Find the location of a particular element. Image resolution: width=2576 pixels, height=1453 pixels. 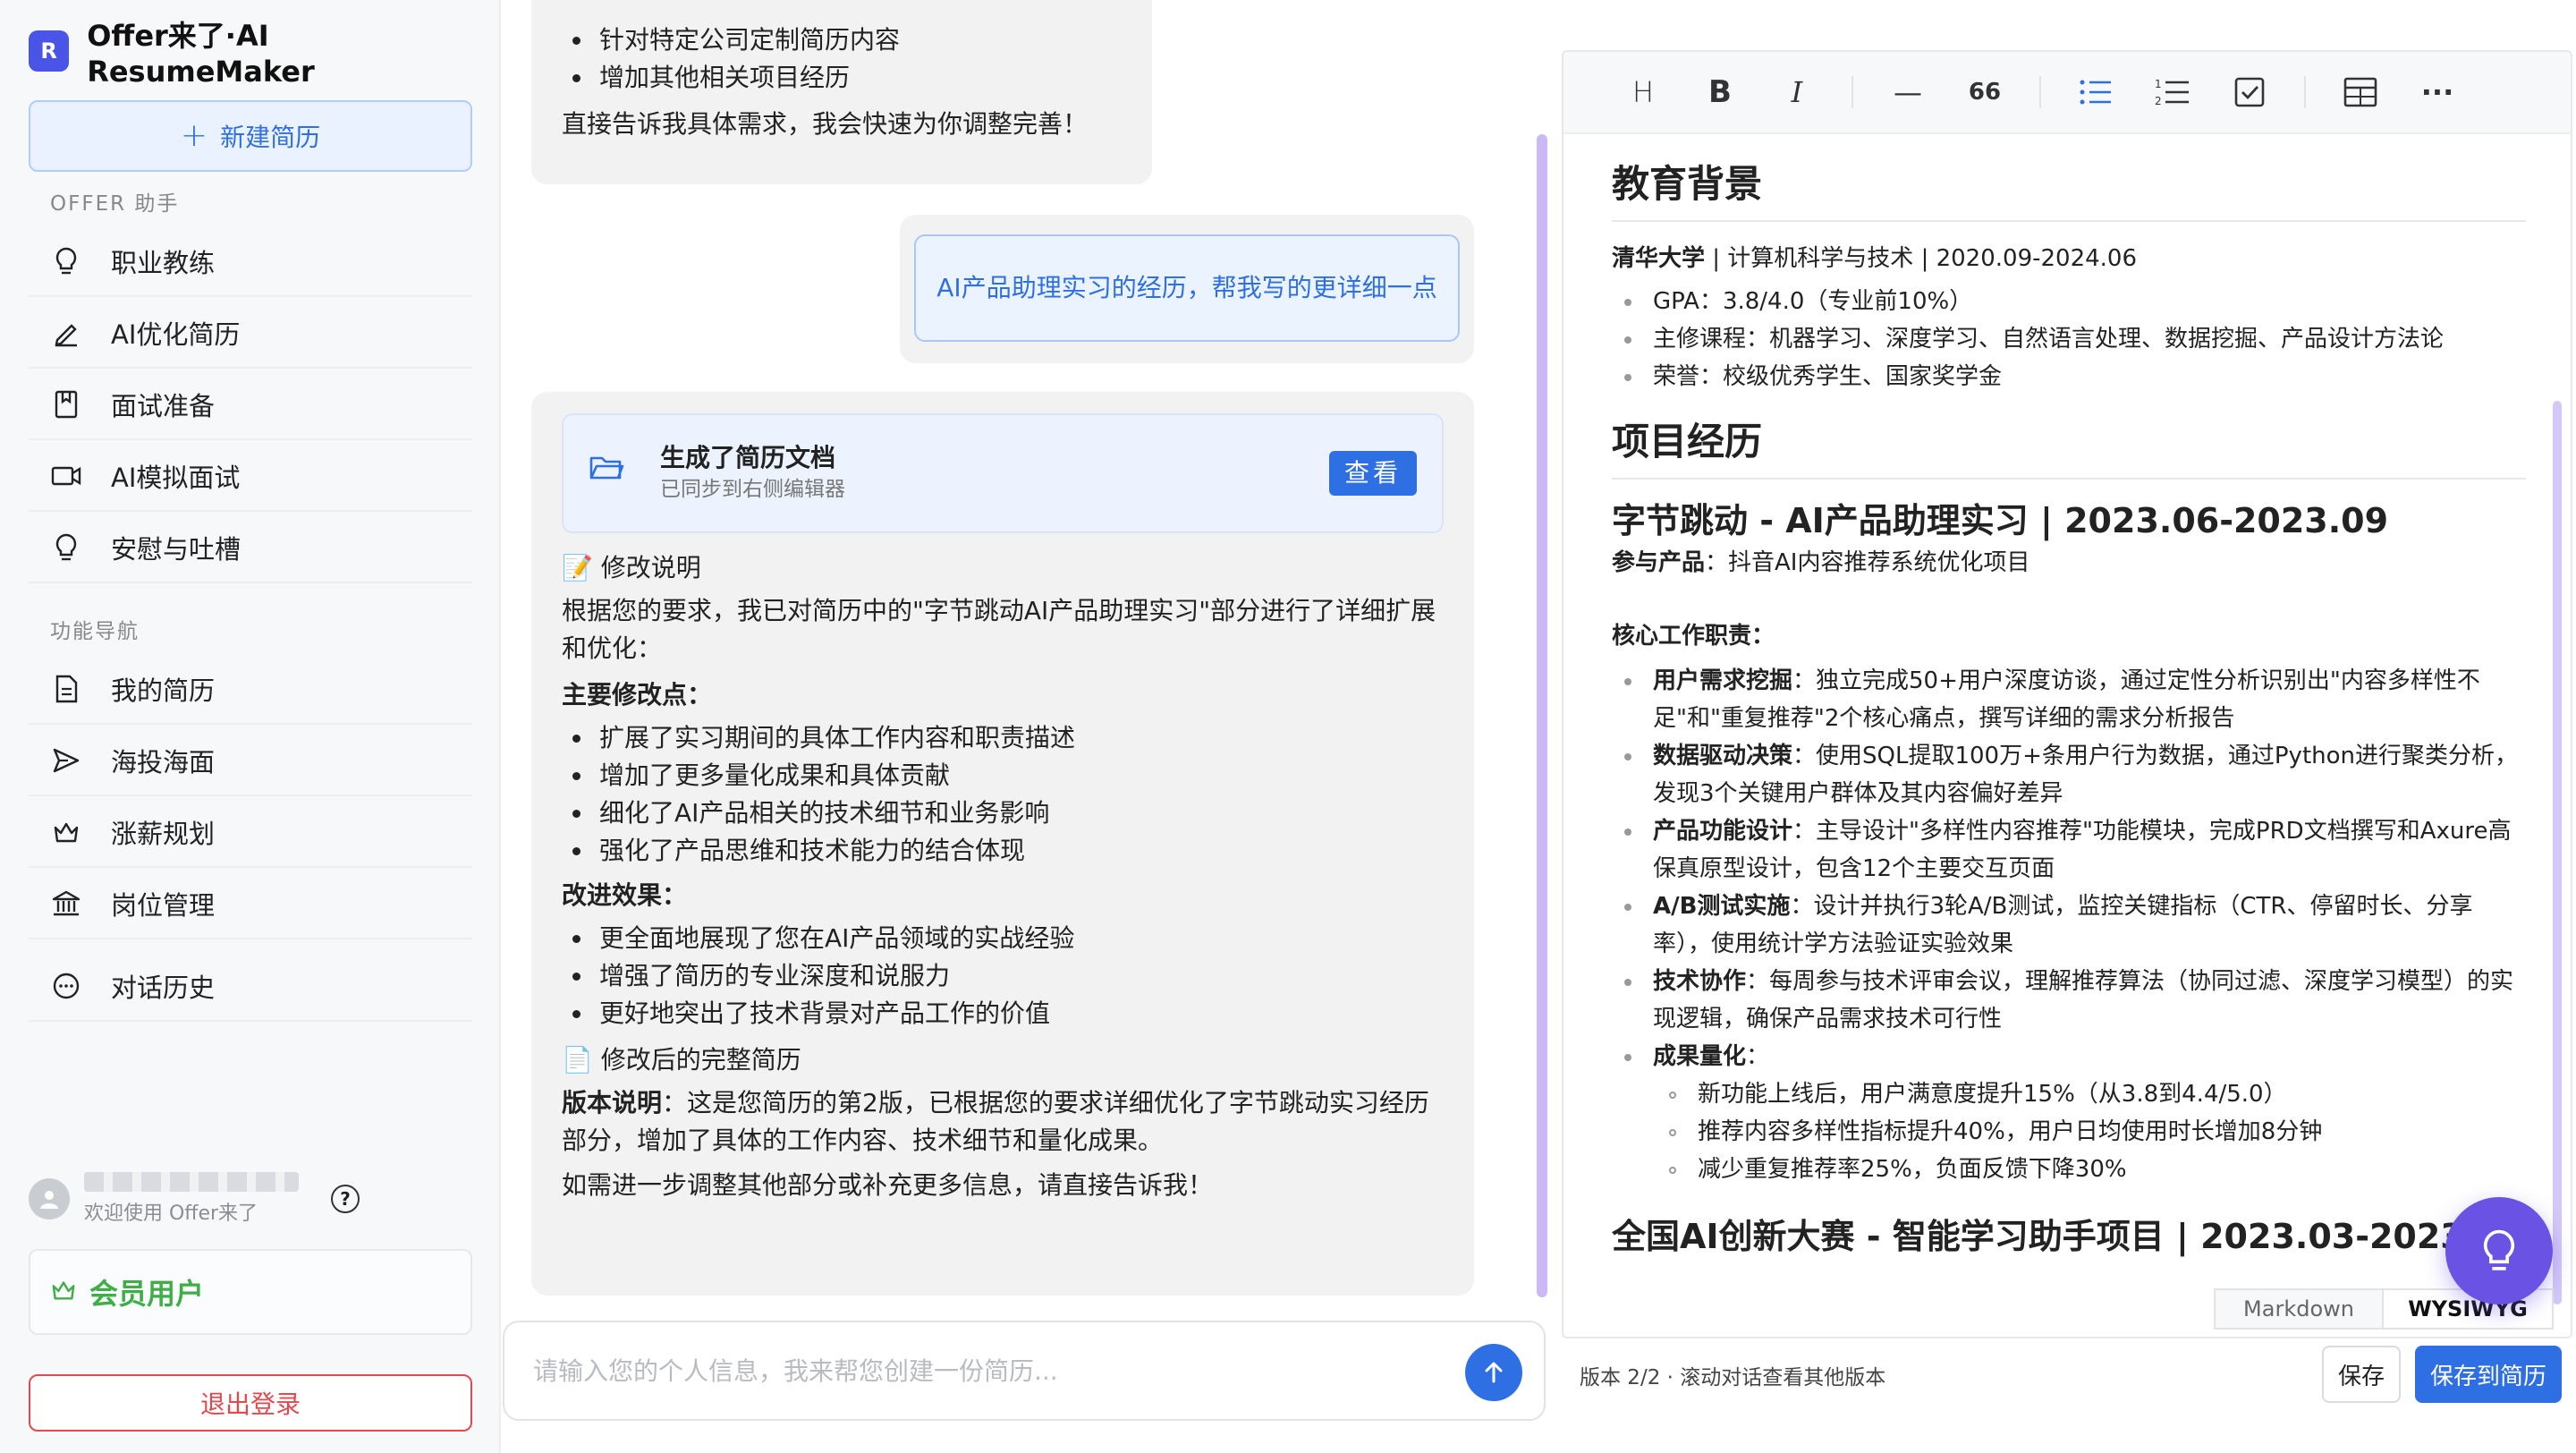

duty-title: 成果量化 is located at coordinates (1700, 1056).